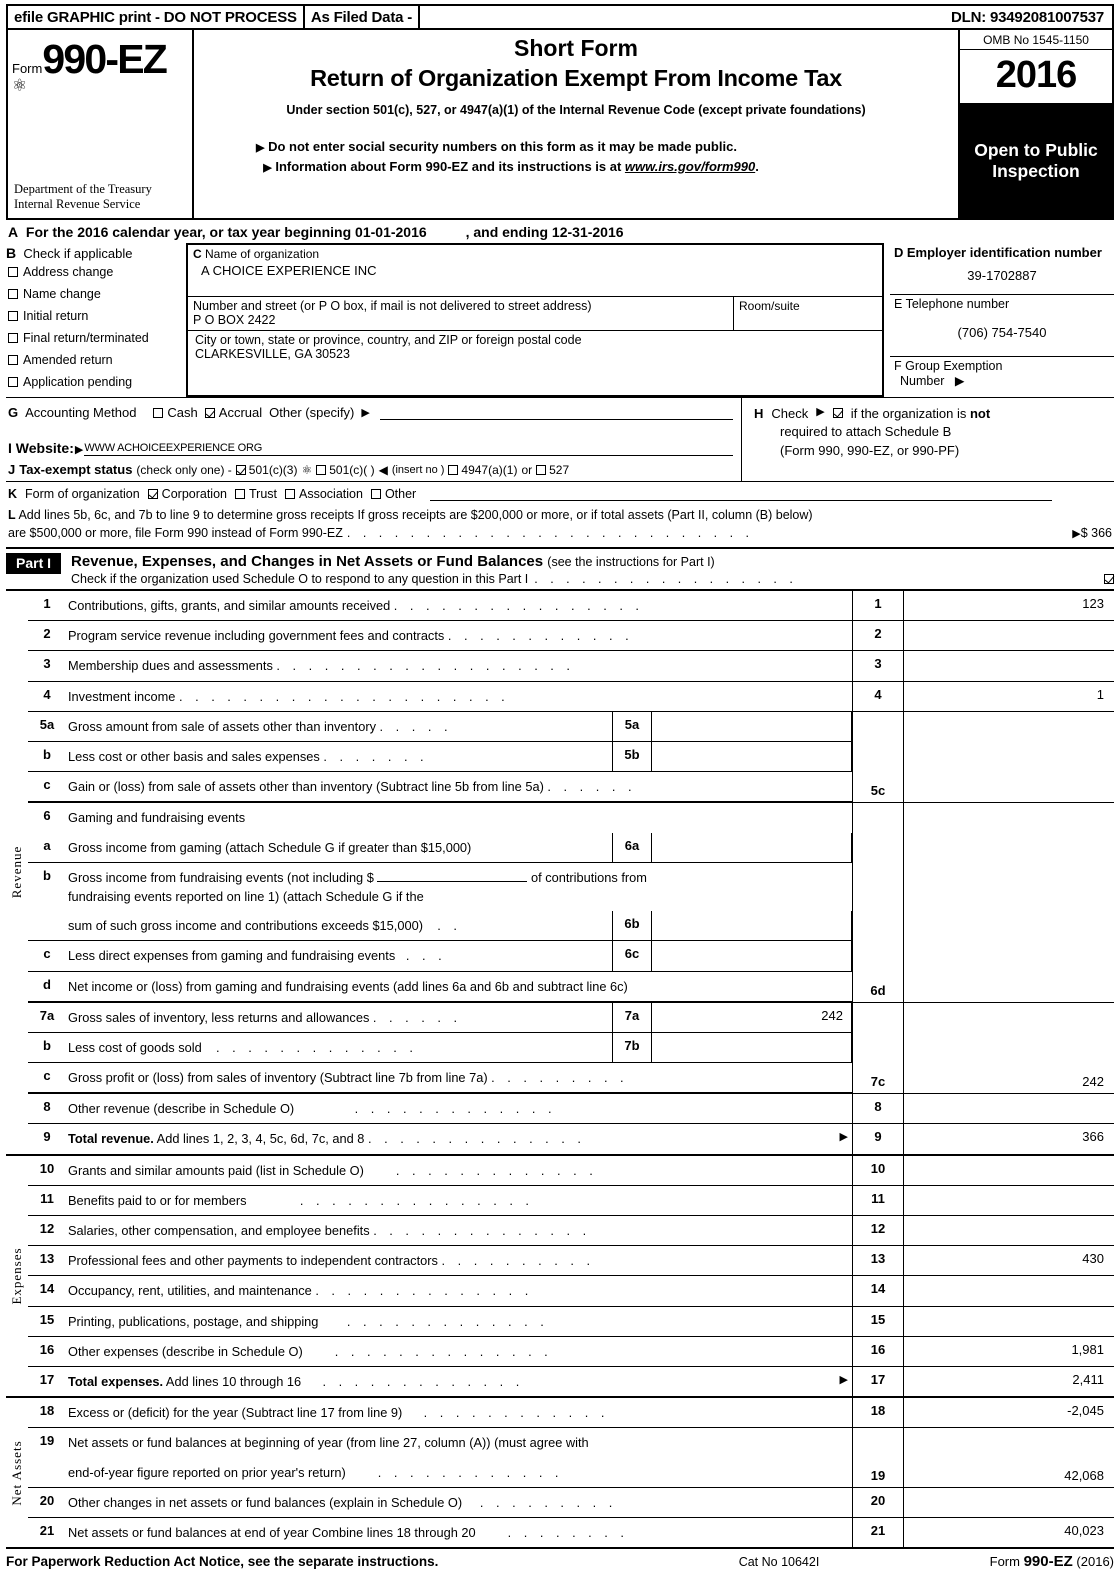 This screenshot has width=1120, height=1570. What do you see at coordinates (1009, 1138) in the screenshot?
I see `row-amount: 366` at bounding box center [1009, 1138].